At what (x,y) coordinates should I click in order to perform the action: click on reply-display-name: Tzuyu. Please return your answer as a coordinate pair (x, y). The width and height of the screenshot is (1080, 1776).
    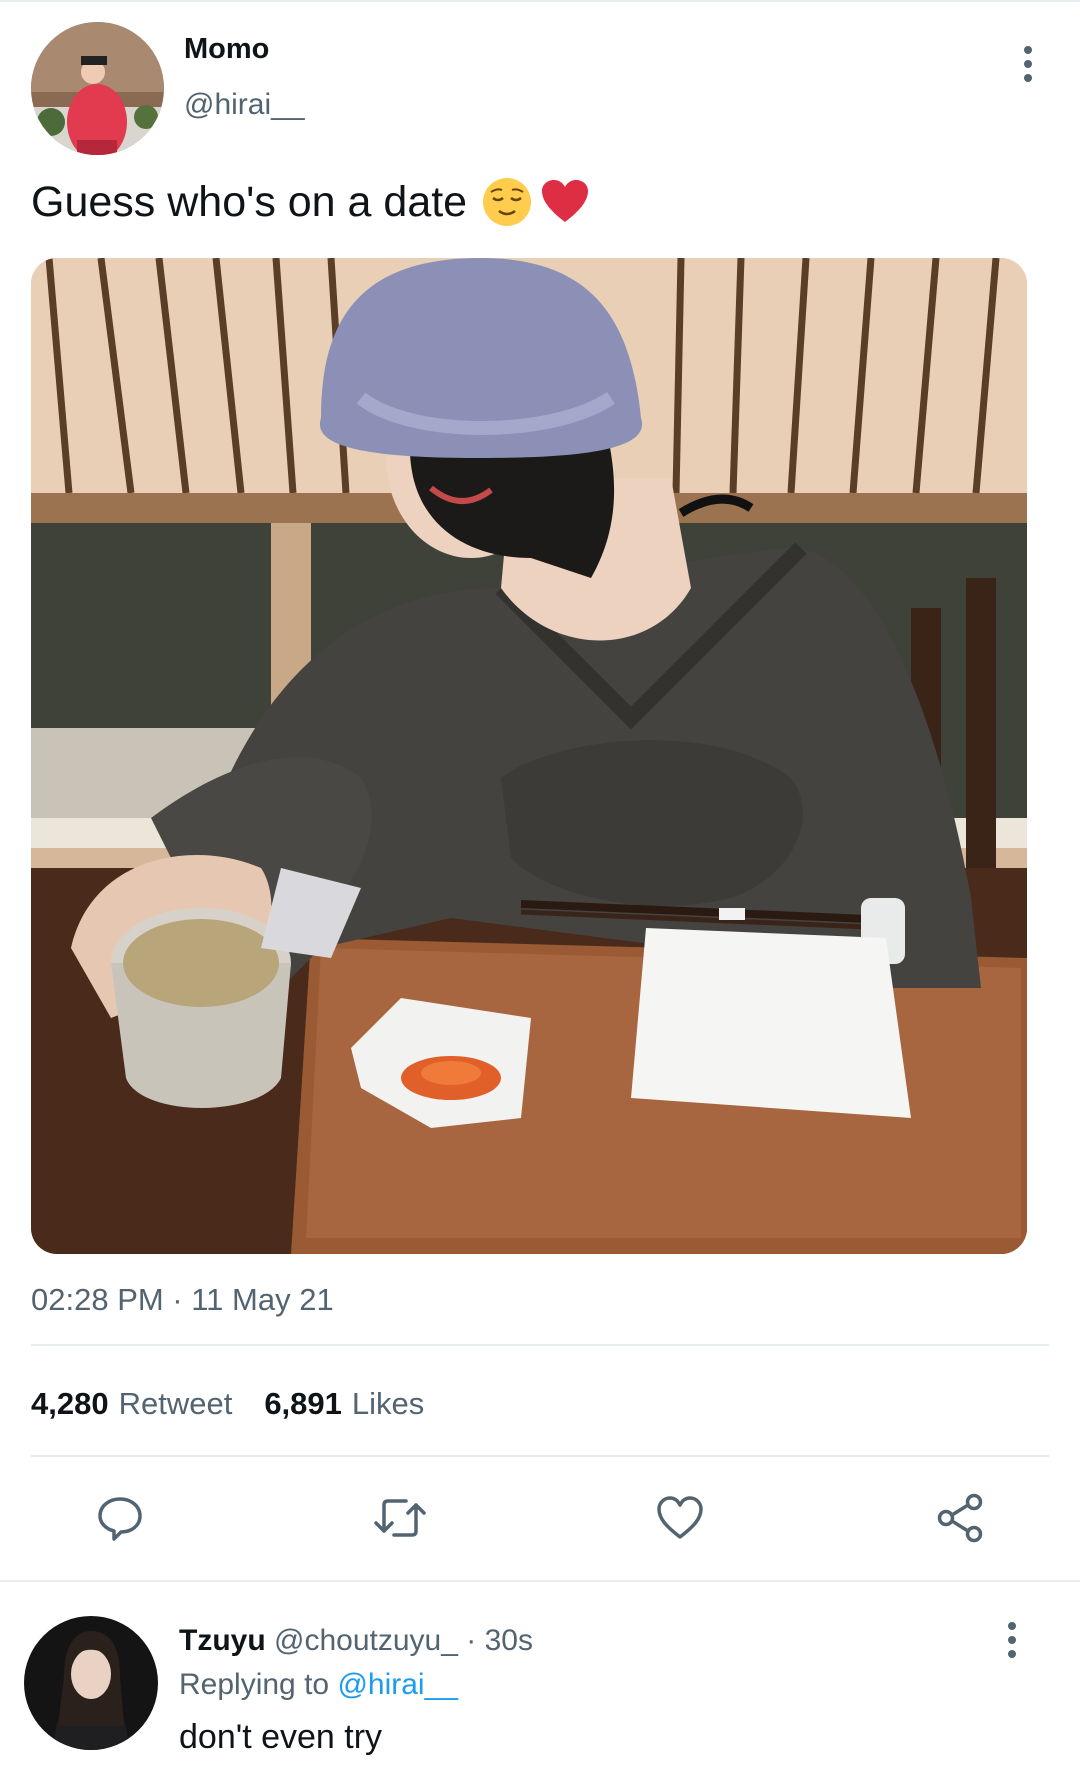
    Looking at the image, I should click on (222, 1640).